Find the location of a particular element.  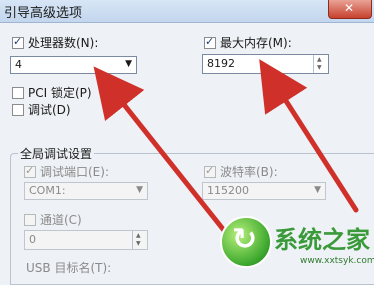

arrow-to-max-memory is located at coordinates (309, 136).